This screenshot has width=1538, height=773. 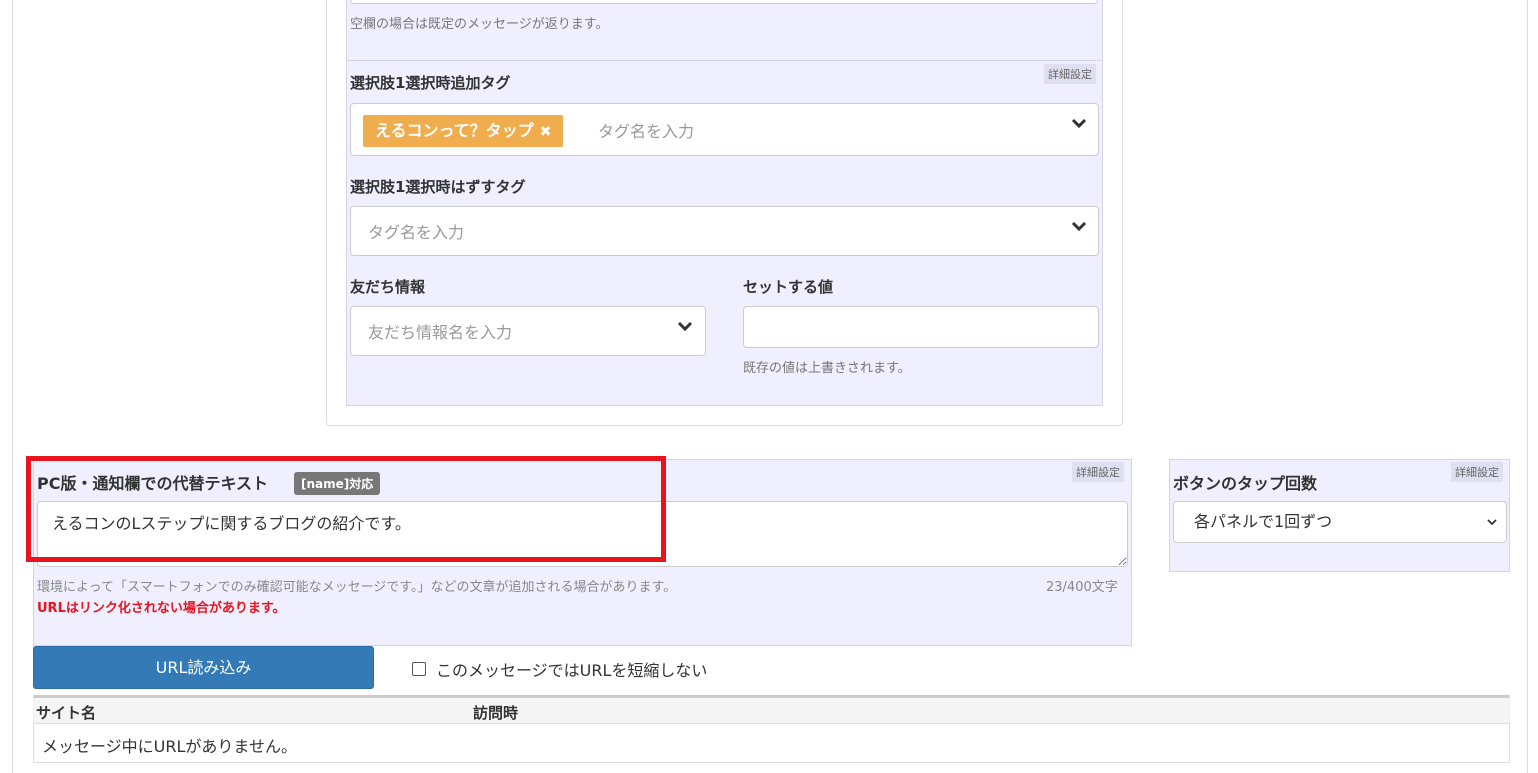 I want to click on column-header-site-name: サイト名, so click(x=66, y=713).